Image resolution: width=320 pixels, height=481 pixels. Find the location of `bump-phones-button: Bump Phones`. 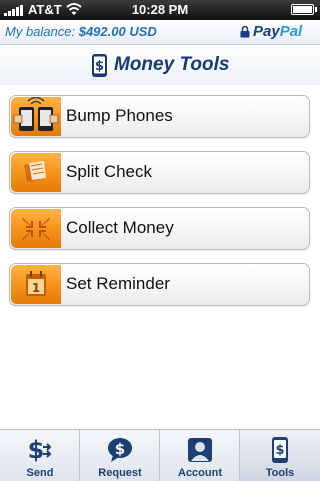

bump-phones-button: Bump Phones is located at coordinates (159, 116).